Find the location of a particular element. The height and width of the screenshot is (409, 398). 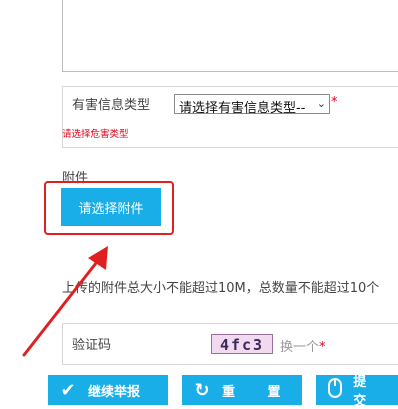

choose-attachment-button: 请选择附件 is located at coordinates (111, 207).